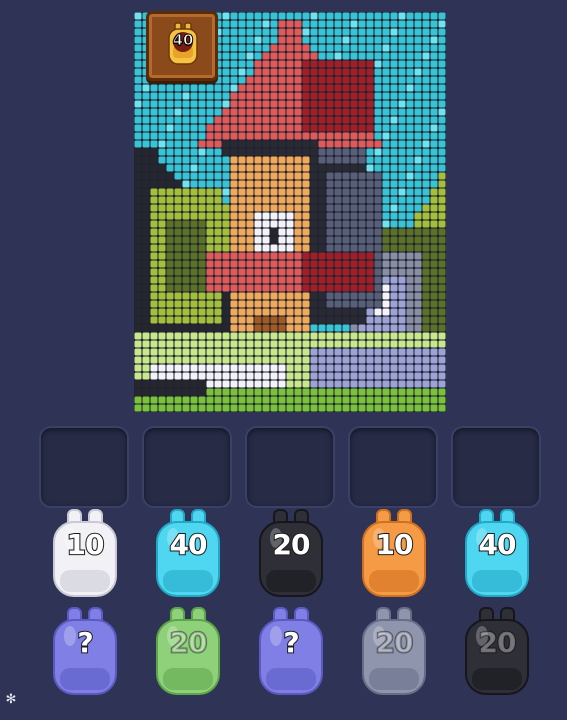  What do you see at coordinates (11, 700) in the screenshot?
I see `settings-gear-icon: ✻` at bounding box center [11, 700].